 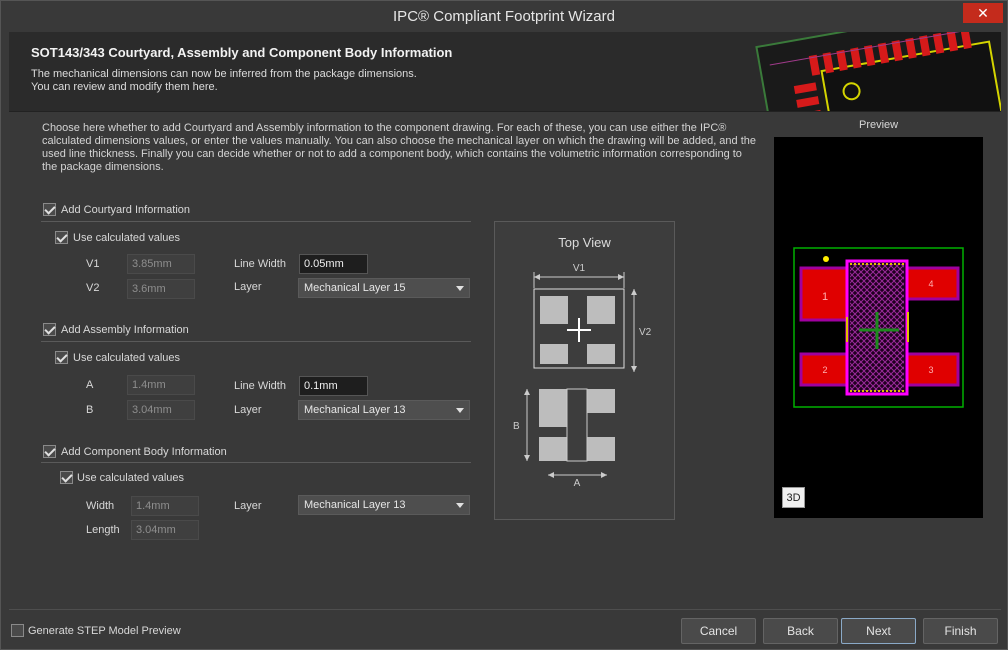 What do you see at coordinates (144, 452) in the screenshot?
I see `body-label: Add Component Body Information` at bounding box center [144, 452].